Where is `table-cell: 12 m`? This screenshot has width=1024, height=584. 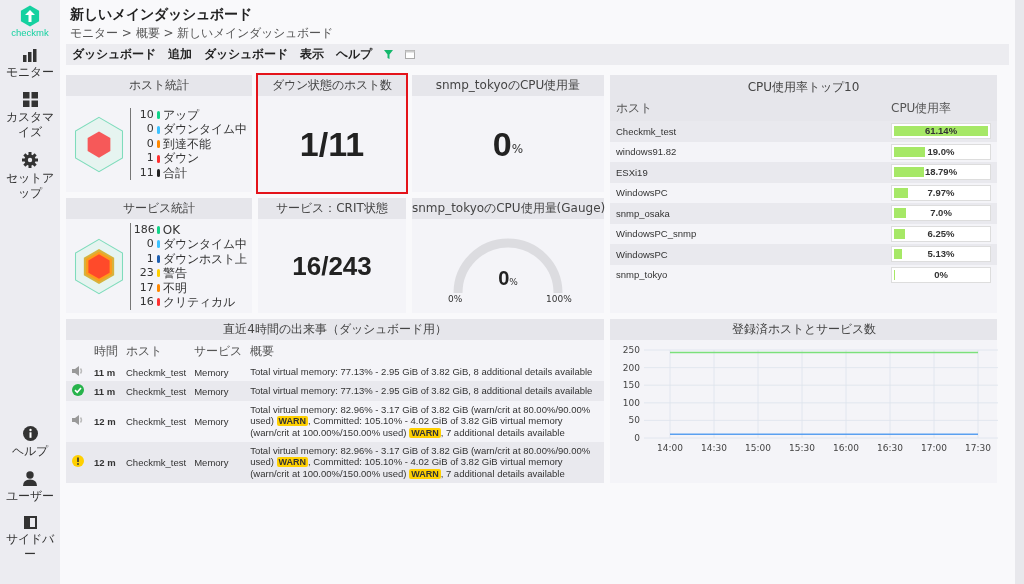 table-cell: 12 m is located at coordinates (106, 421).